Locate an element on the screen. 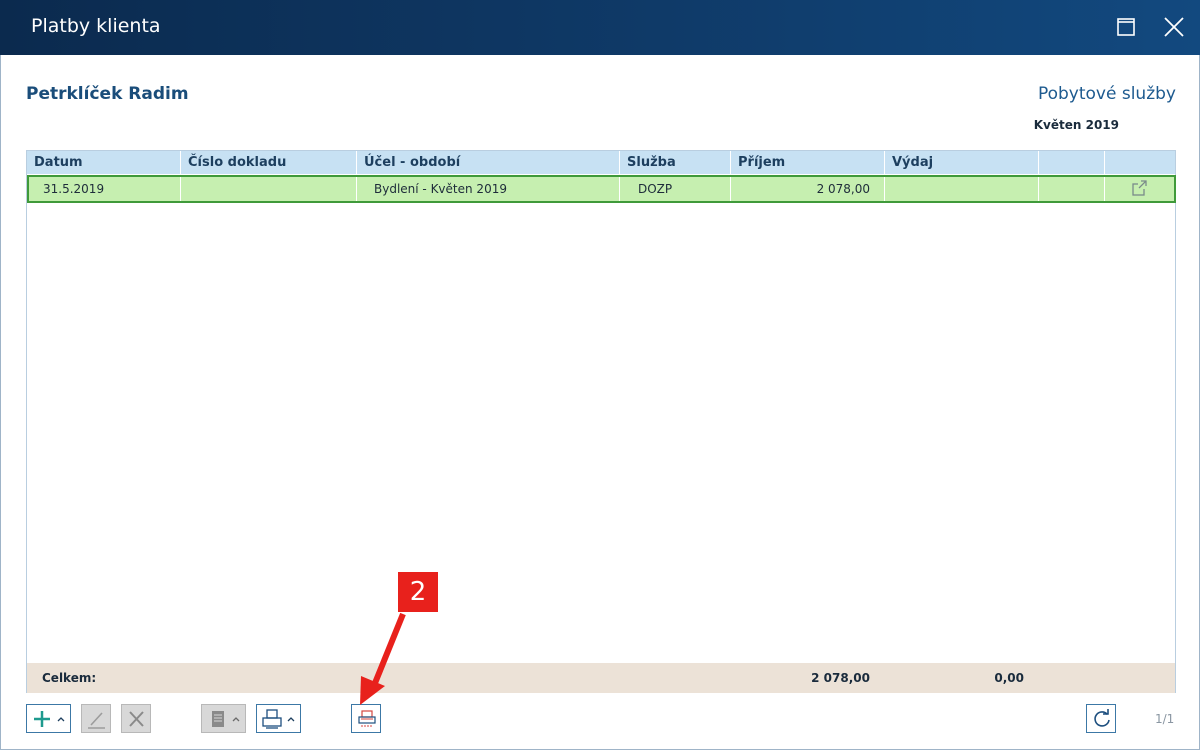 The width and height of the screenshot is (1200, 750). col-header-ucel-obdobi: Účel - období is located at coordinates (488, 162).